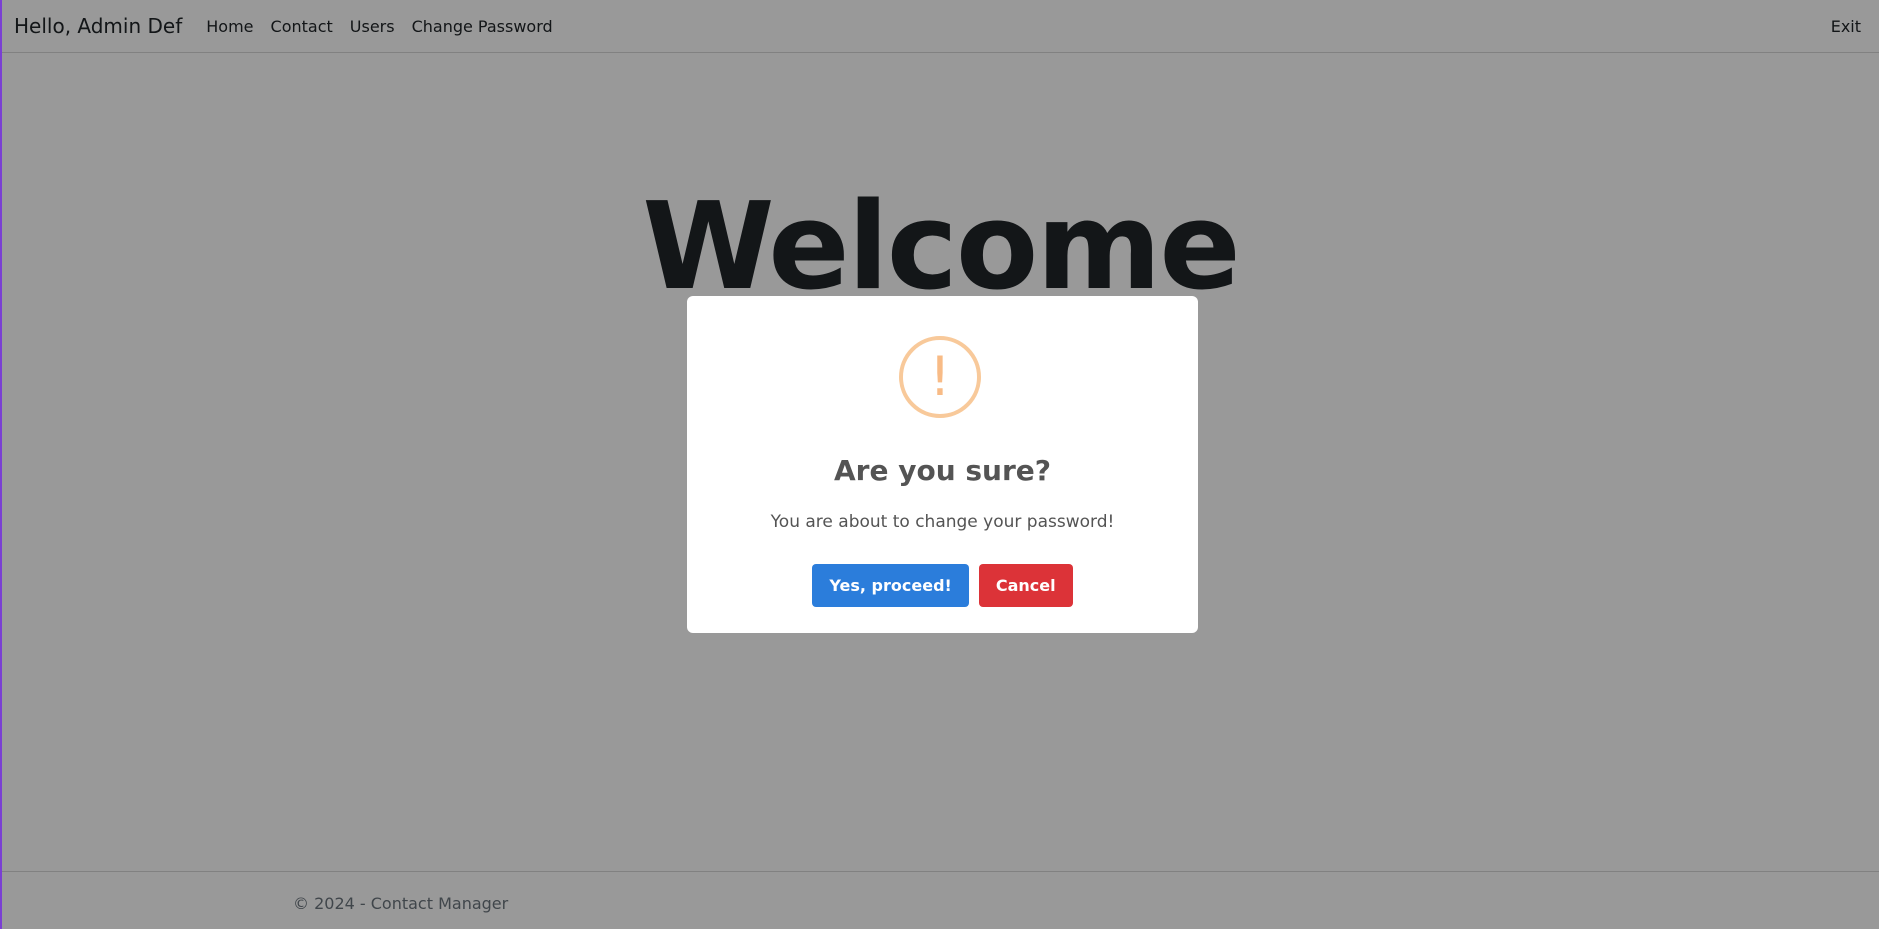  I want to click on confirm-button: Yes, proceed!, so click(890, 585).